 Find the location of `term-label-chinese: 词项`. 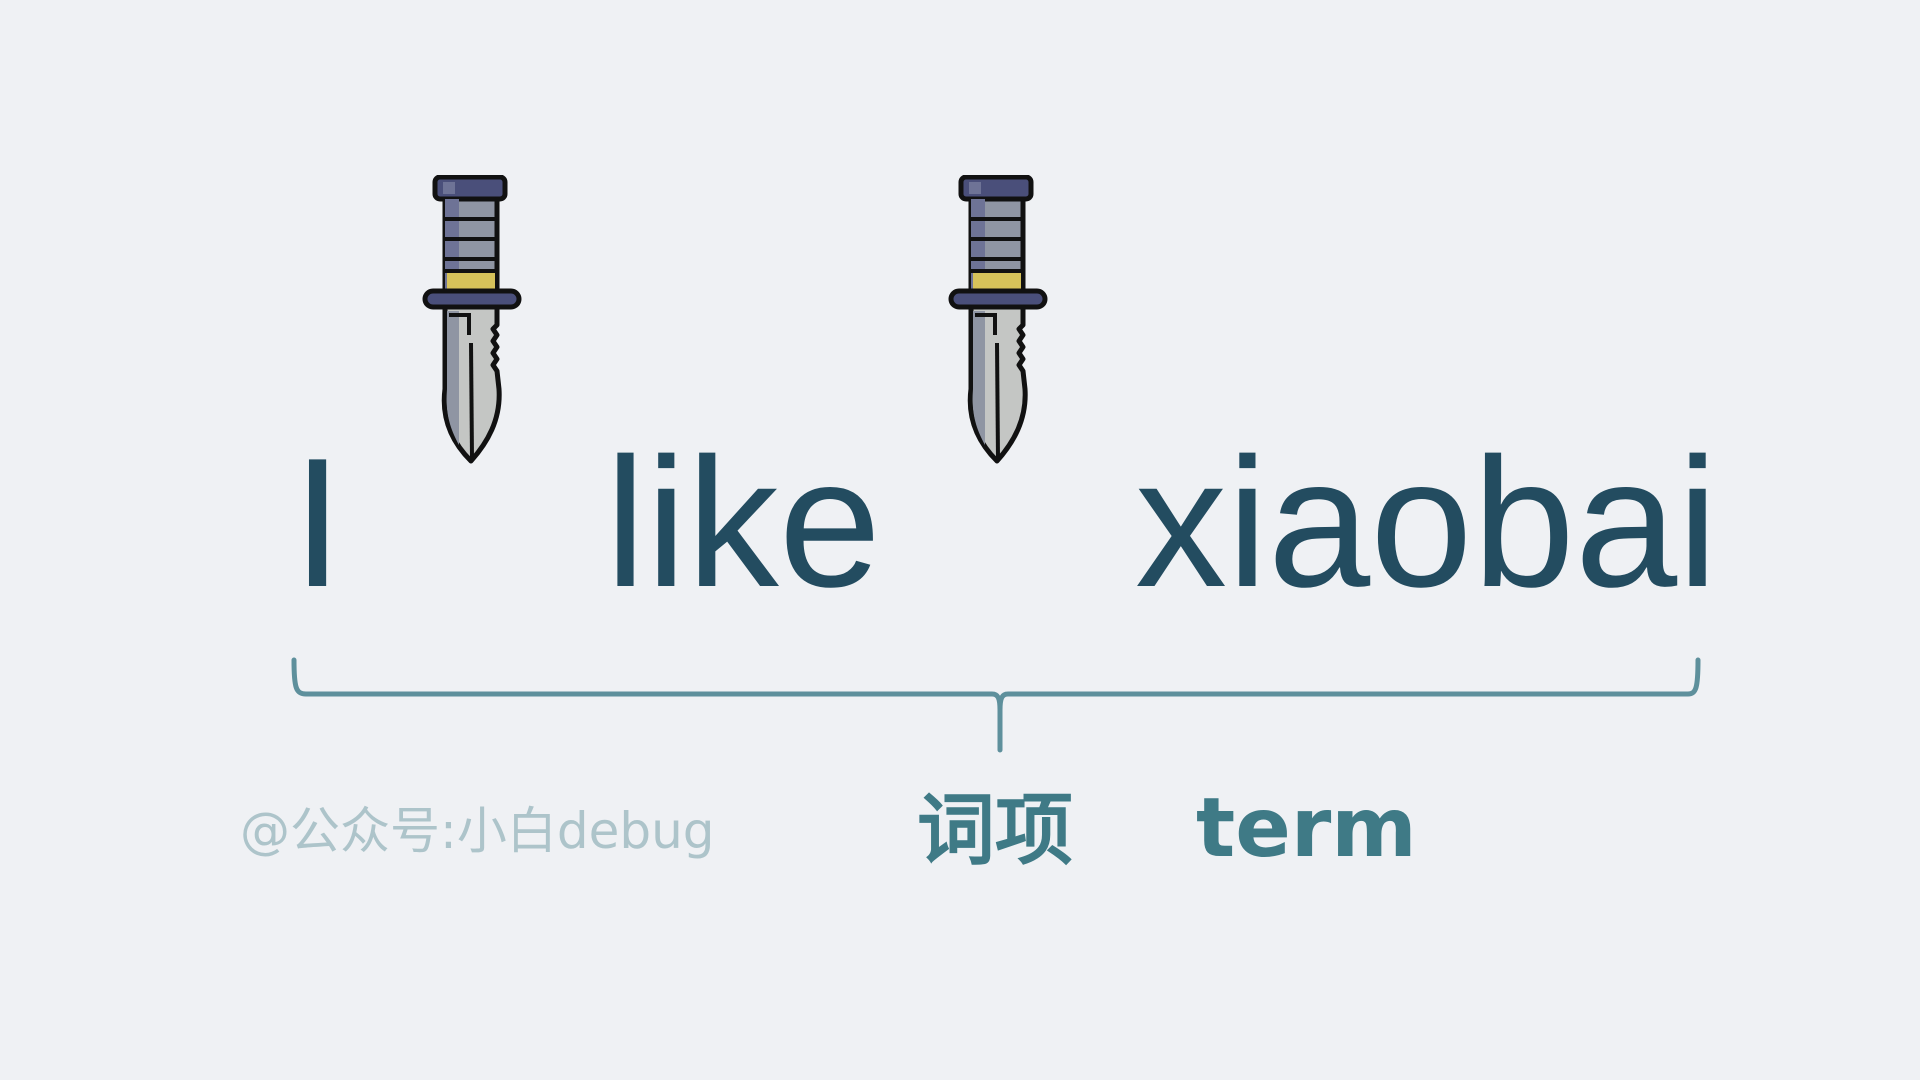

term-label-chinese: 词项 is located at coordinates (995, 831).